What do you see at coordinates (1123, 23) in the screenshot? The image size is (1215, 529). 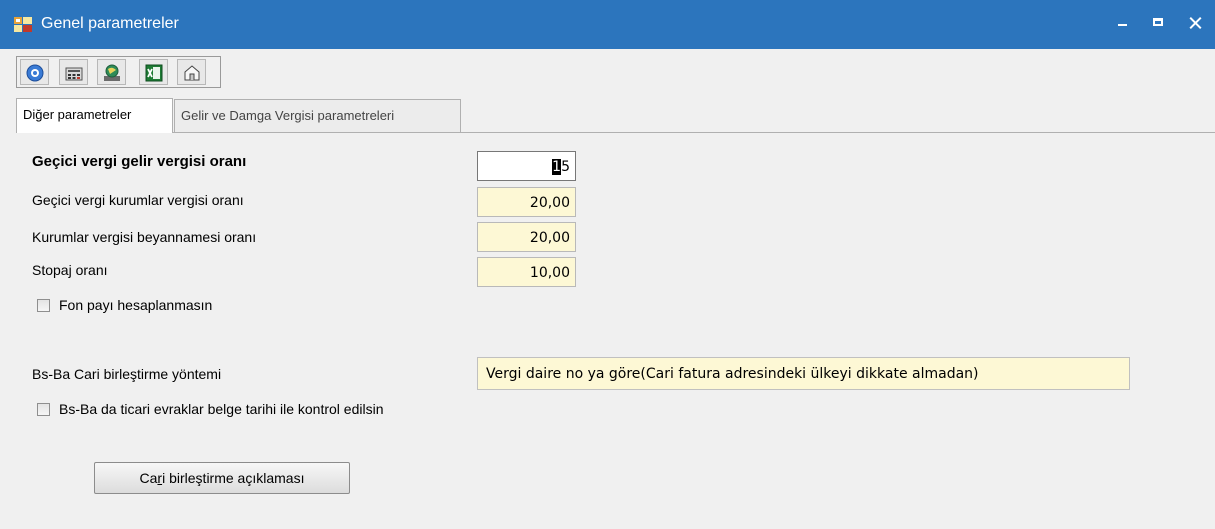 I see `minimize-button` at bounding box center [1123, 23].